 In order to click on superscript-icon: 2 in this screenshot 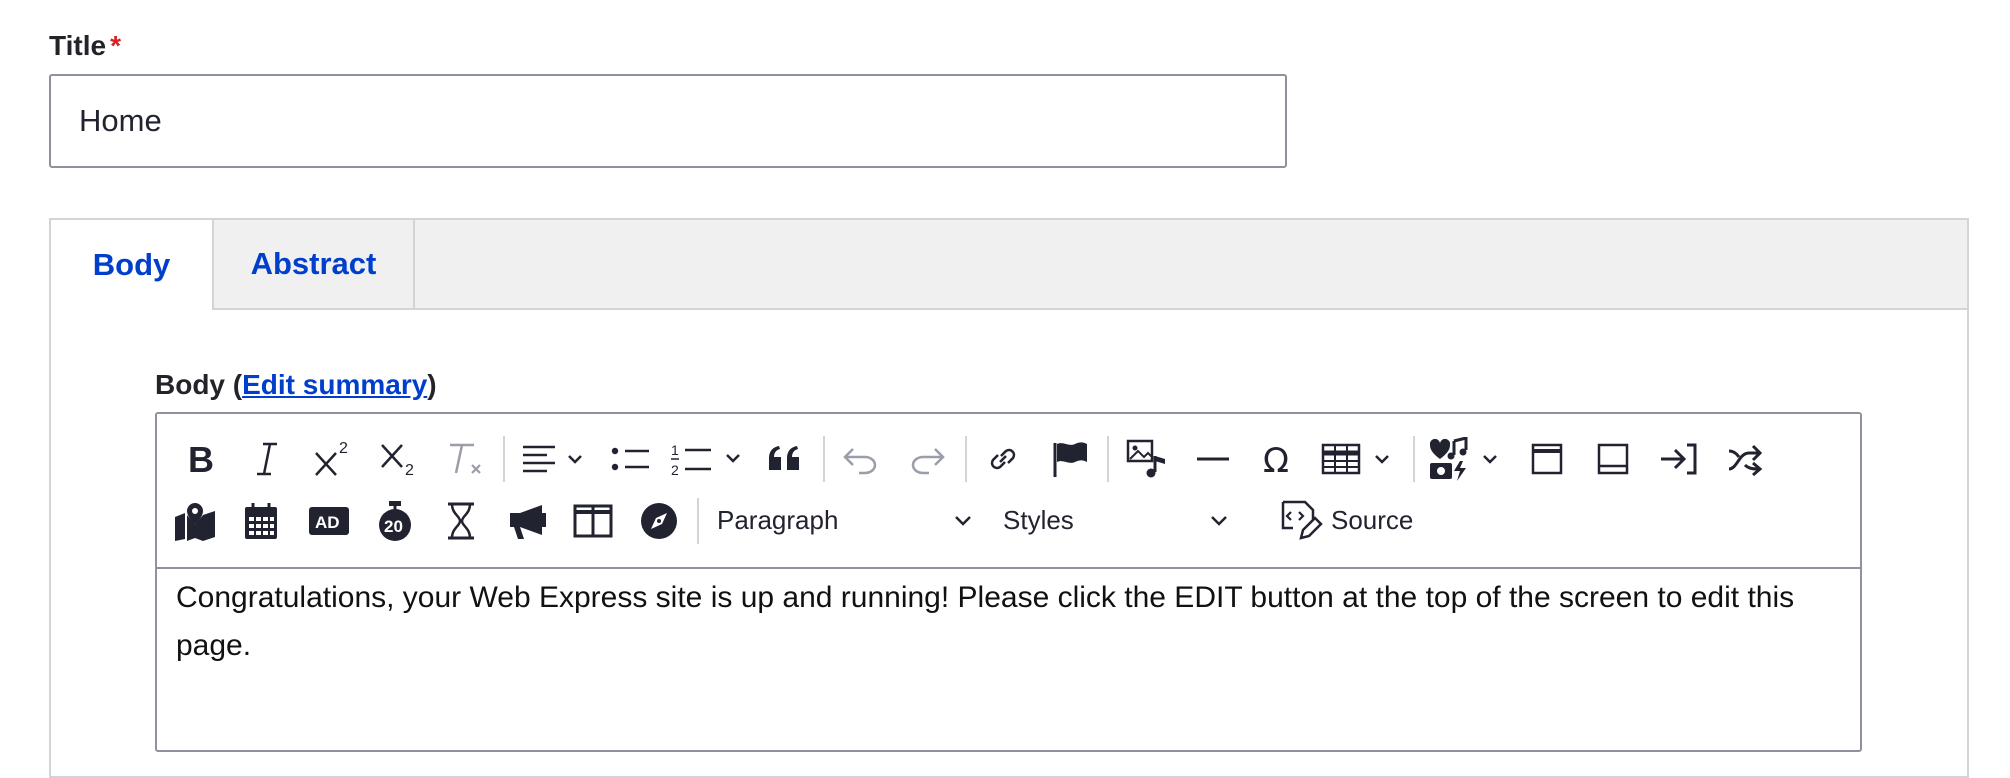, I will do `click(333, 459)`.